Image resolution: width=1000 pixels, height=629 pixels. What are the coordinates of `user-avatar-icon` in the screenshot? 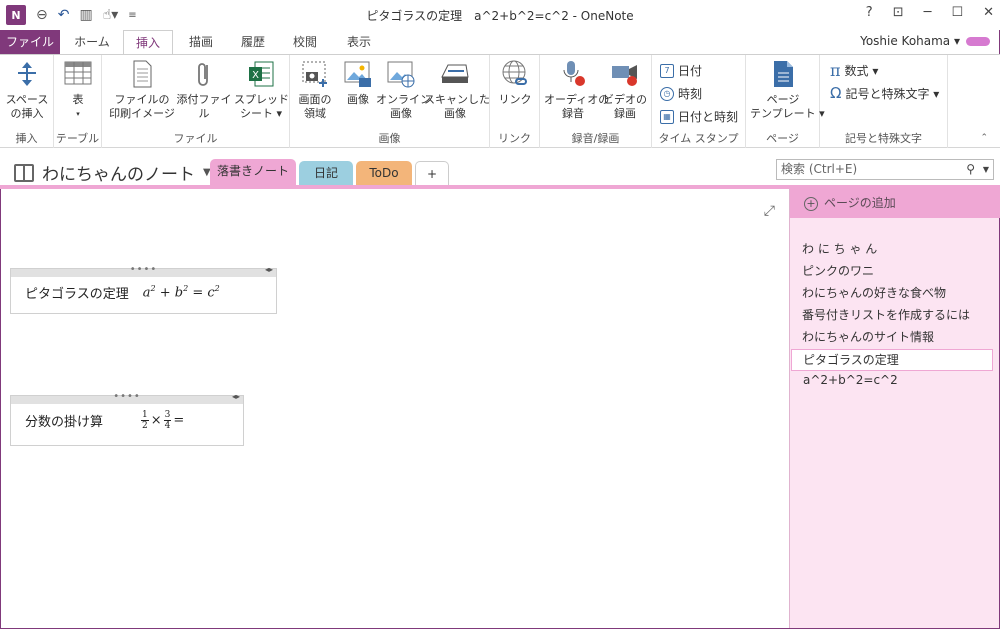 It's located at (978, 41).